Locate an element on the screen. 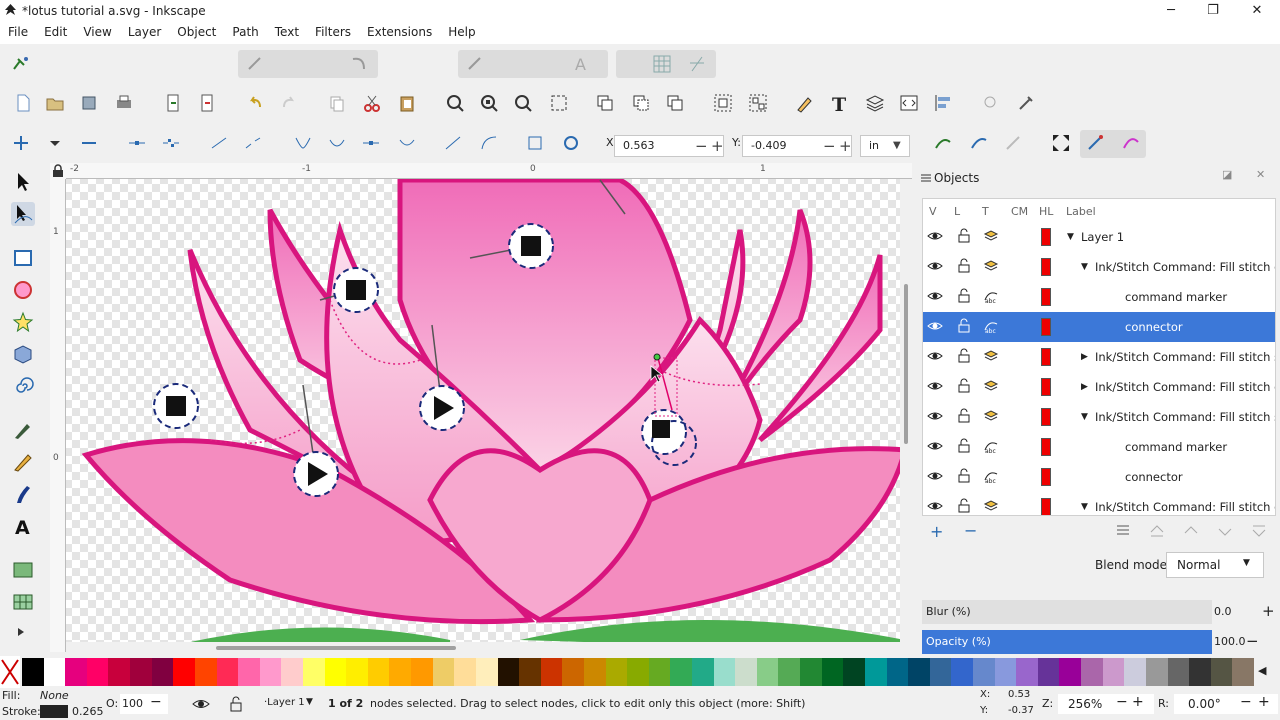 The height and width of the screenshot is (720, 1280). open-icon is located at coordinates (55, 103).